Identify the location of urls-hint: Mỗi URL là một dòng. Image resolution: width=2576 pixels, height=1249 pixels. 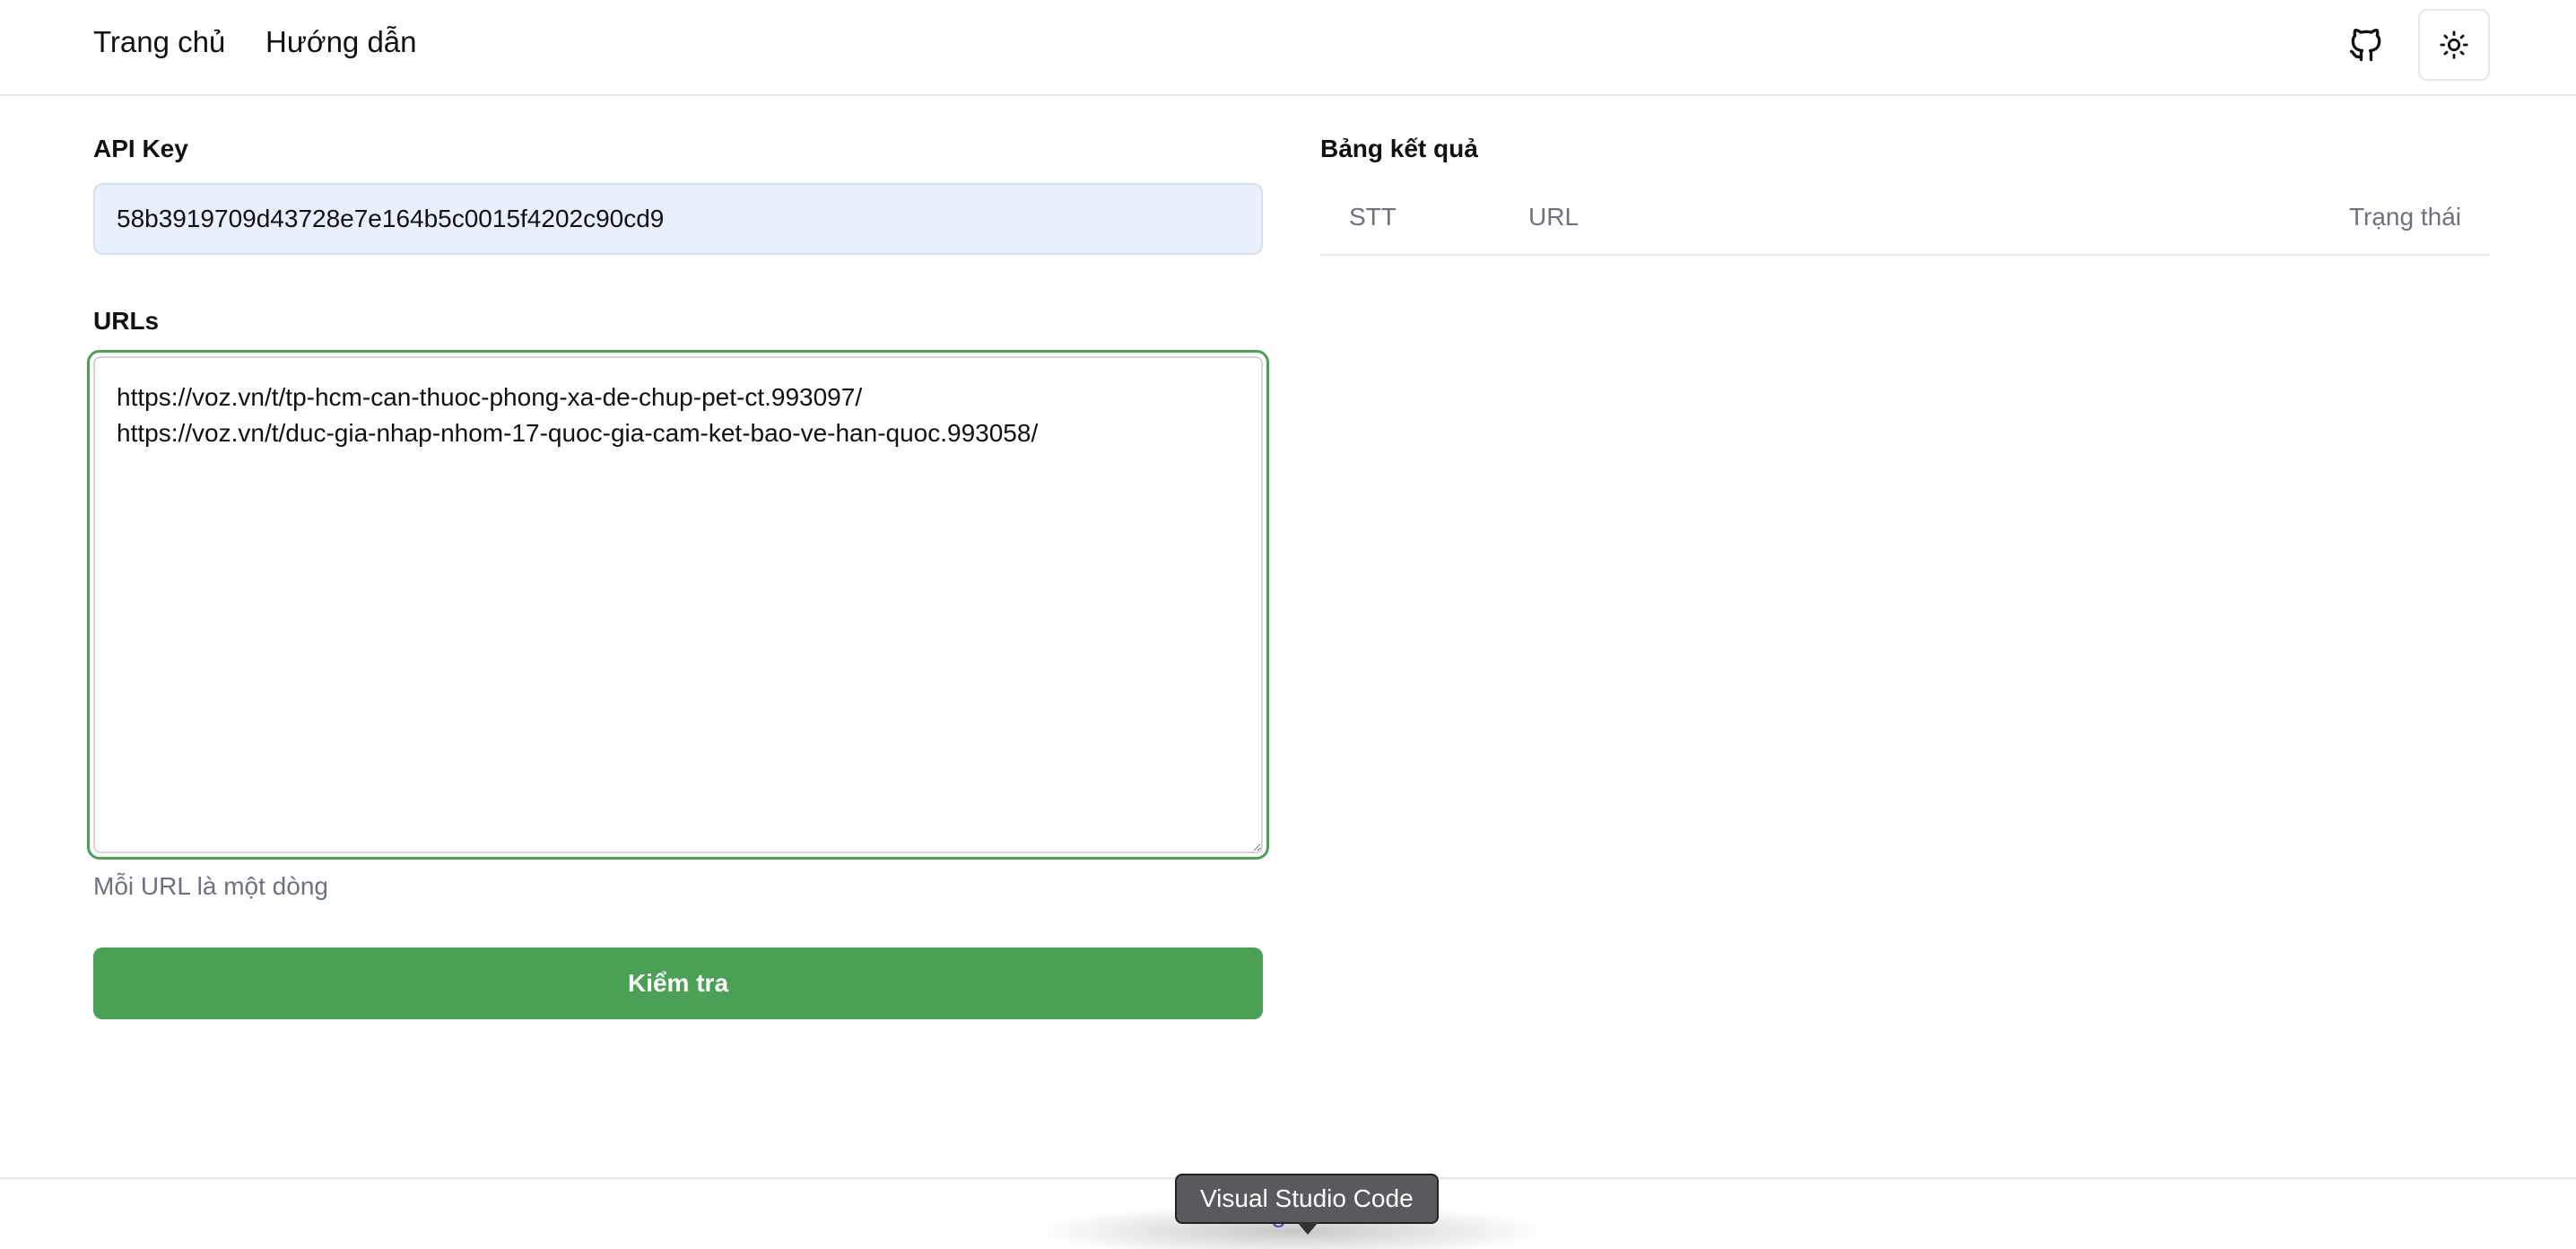
(210, 886).